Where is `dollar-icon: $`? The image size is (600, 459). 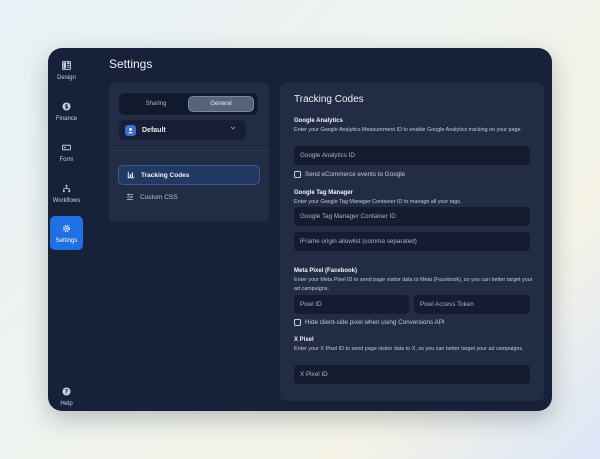 dollar-icon: $ is located at coordinates (67, 106).